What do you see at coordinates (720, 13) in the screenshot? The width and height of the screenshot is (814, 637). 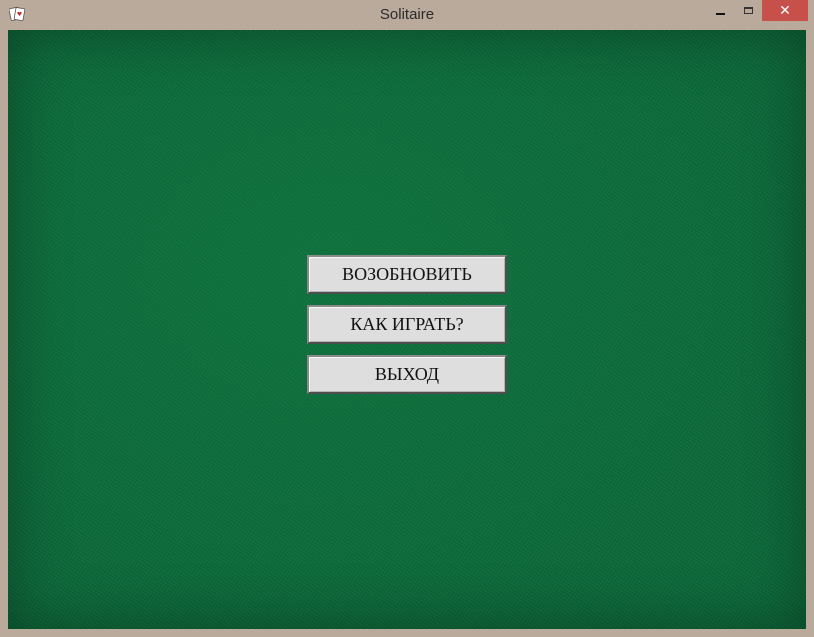 I see `minimize-icon` at bounding box center [720, 13].